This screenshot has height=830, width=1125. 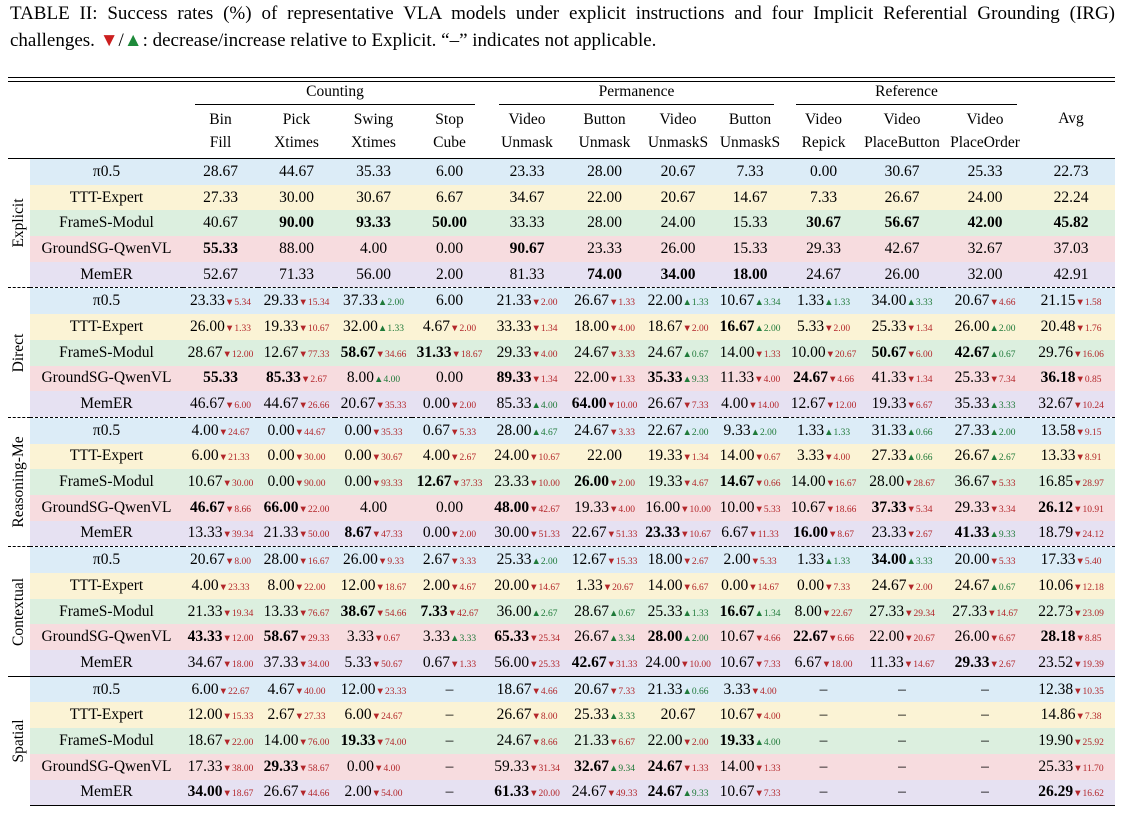 What do you see at coordinates (527, 248) in the screenshot?
I see `cell-value: 90.67` at bounding box center [527, 248].